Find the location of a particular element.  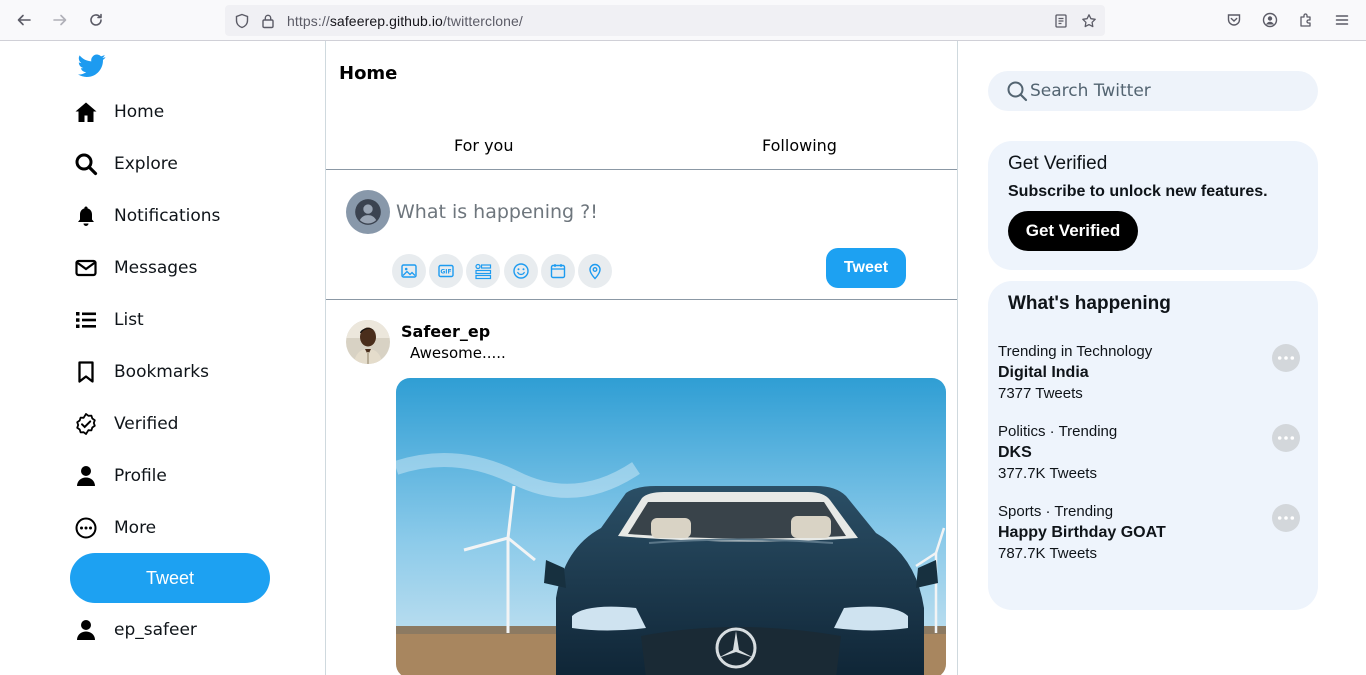

search-box is located at coordinates (1153, 91).